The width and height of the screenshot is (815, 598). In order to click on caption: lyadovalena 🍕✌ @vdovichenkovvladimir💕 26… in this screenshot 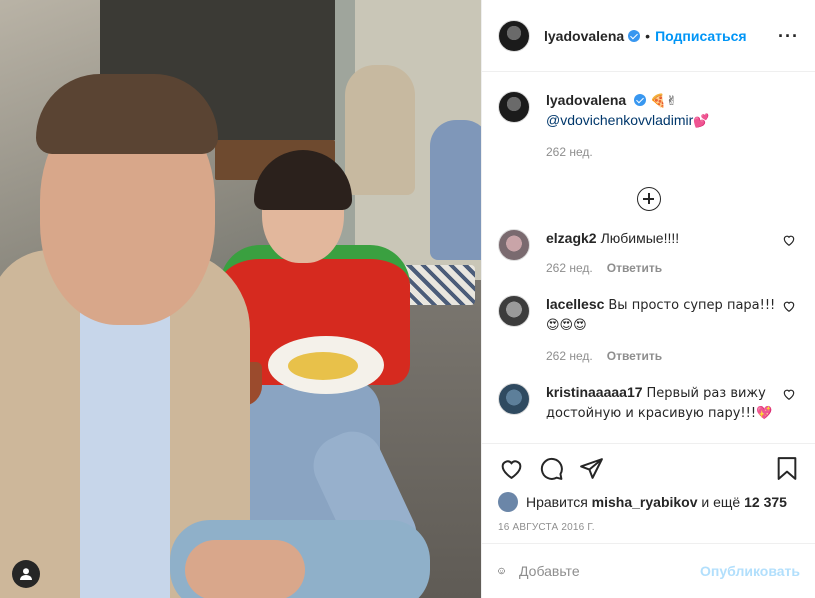, I will do `click(649, 126)`.